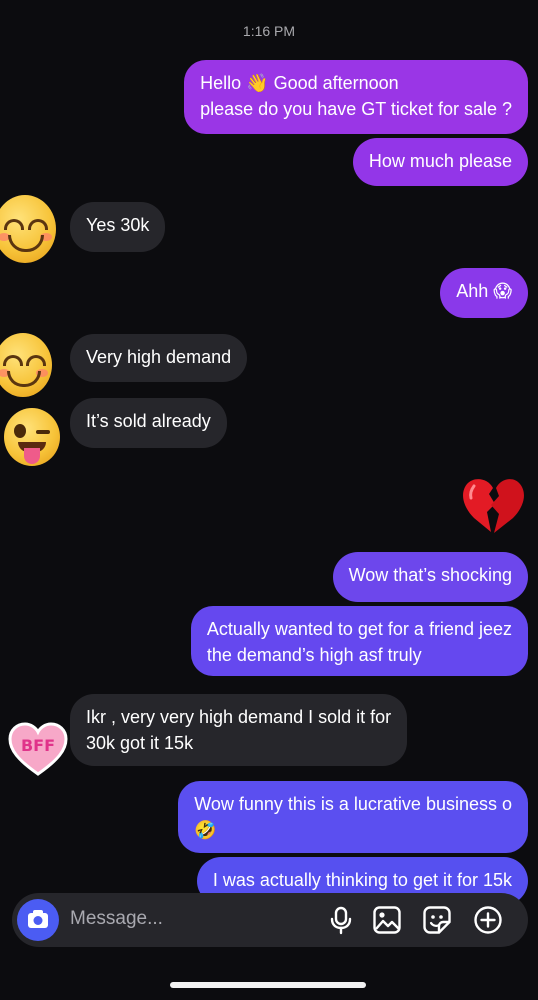  Describe the element at coordinates (269, 31) in the screenshot. I see `timestamp: 1:16 PM` at that location.